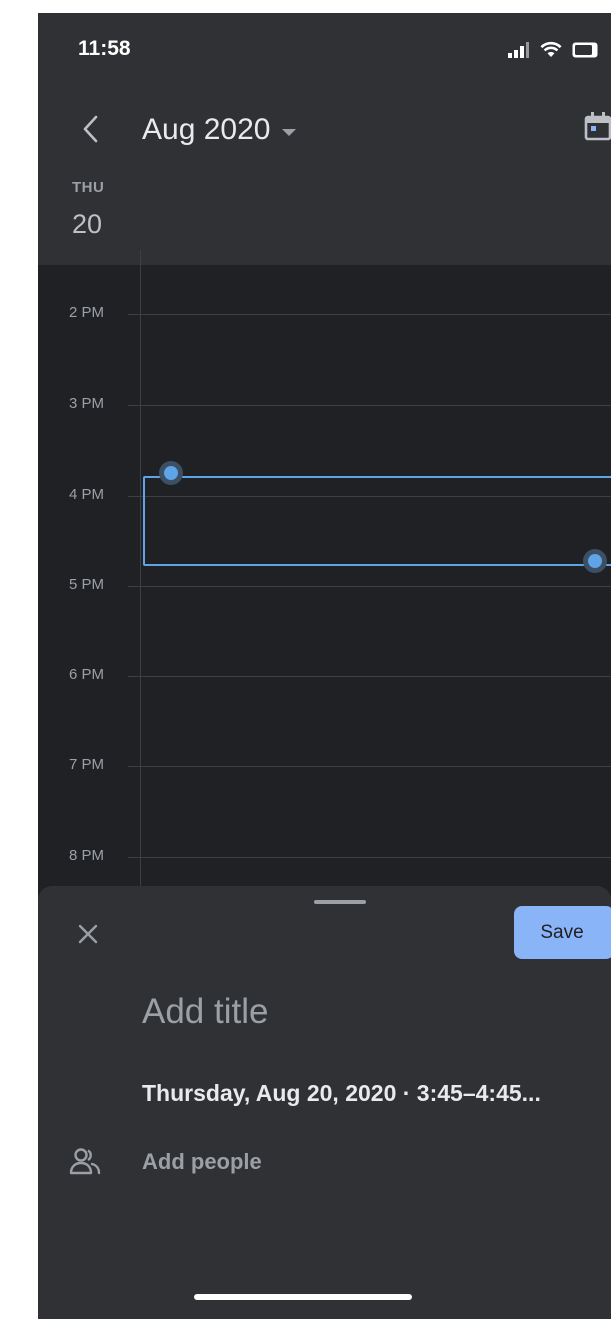 This screenshot has height=1319, width=611. What do you see at coordinates (562, 932) in the screenshot?
I see `save-button: Save` at bounding box center [562, 932].